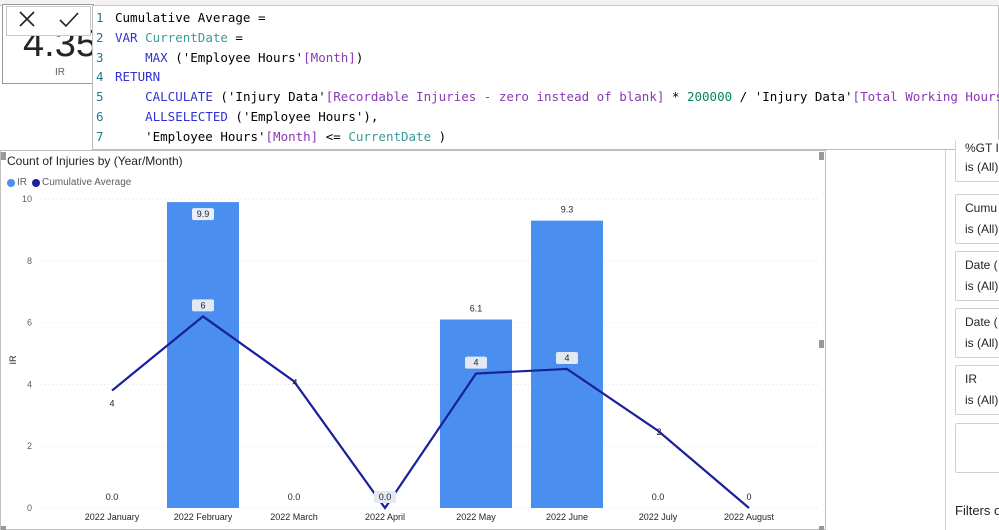  Describe the element at coordinates (792, 97) in the screenshot. I see `code-token: / 'Injury Data'` at that location.